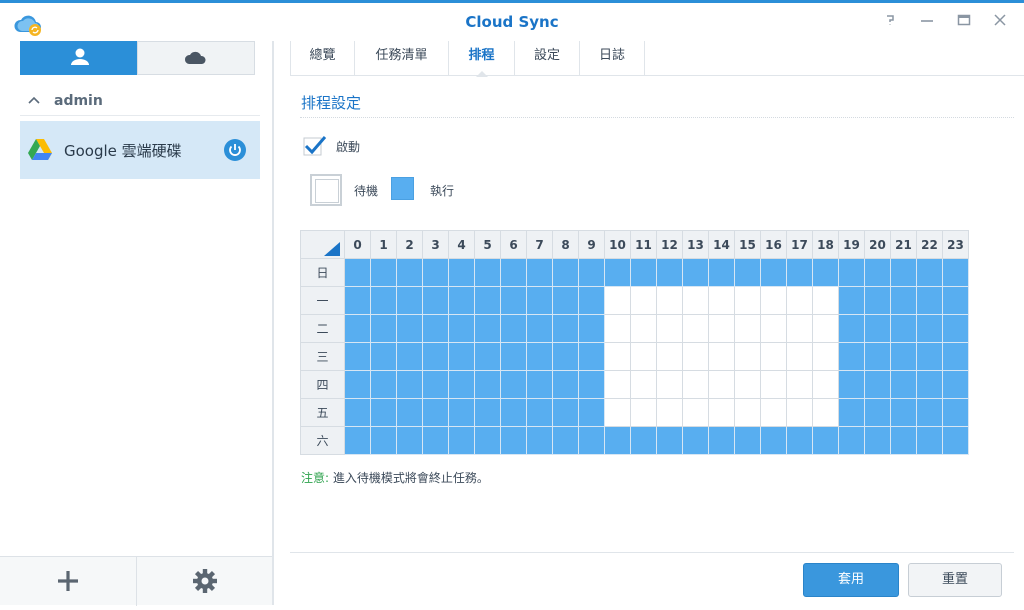 This screenshot has height=610, width=1024. I want to click on day-header: 日, so click(322, 272).